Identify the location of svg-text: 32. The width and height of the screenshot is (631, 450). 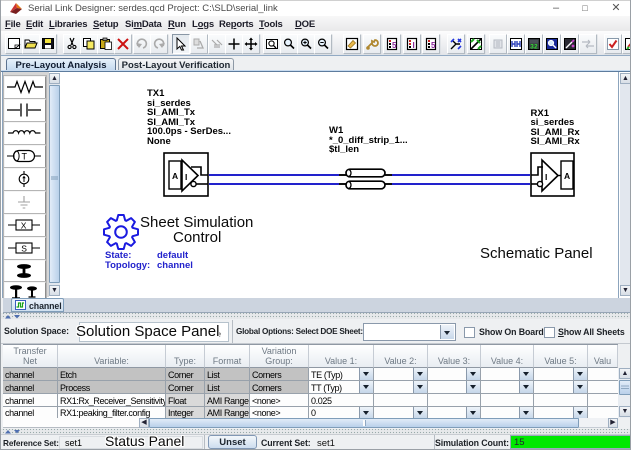
(534, 47).